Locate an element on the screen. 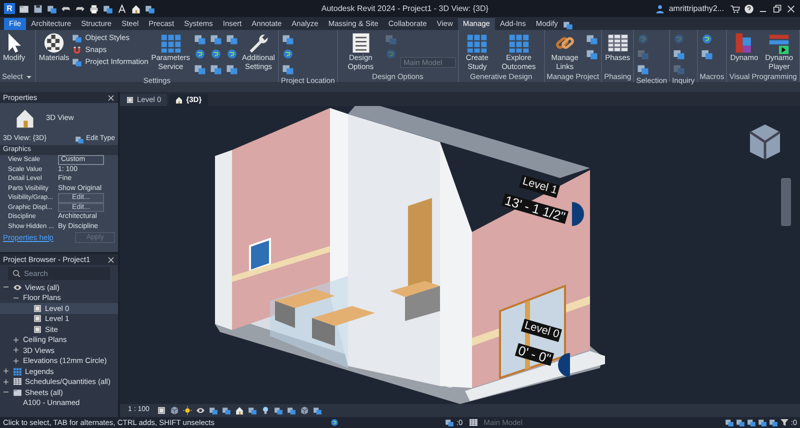 The image size is (800, 428). player-icon is located at coordinates (779, 43).